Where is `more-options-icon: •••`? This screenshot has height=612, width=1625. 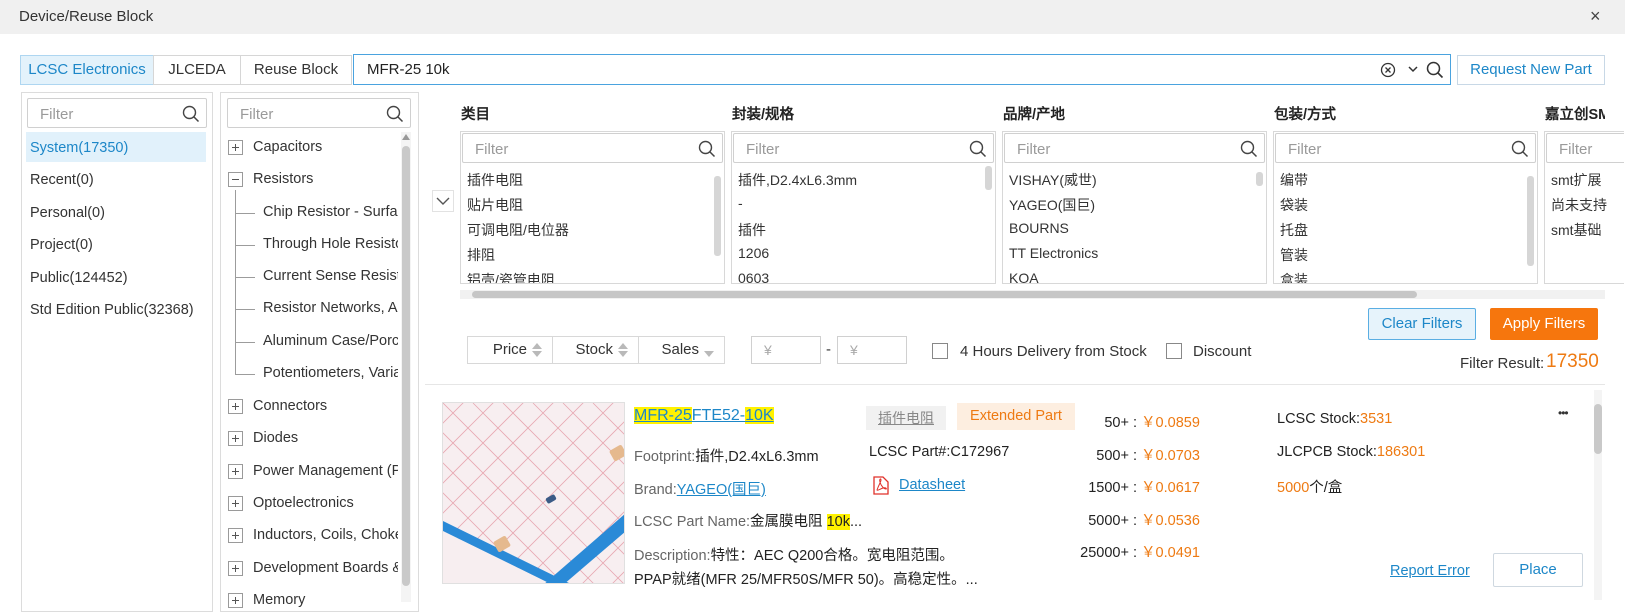 more-options-icon: ••• is located at coordinates (1563, 413).